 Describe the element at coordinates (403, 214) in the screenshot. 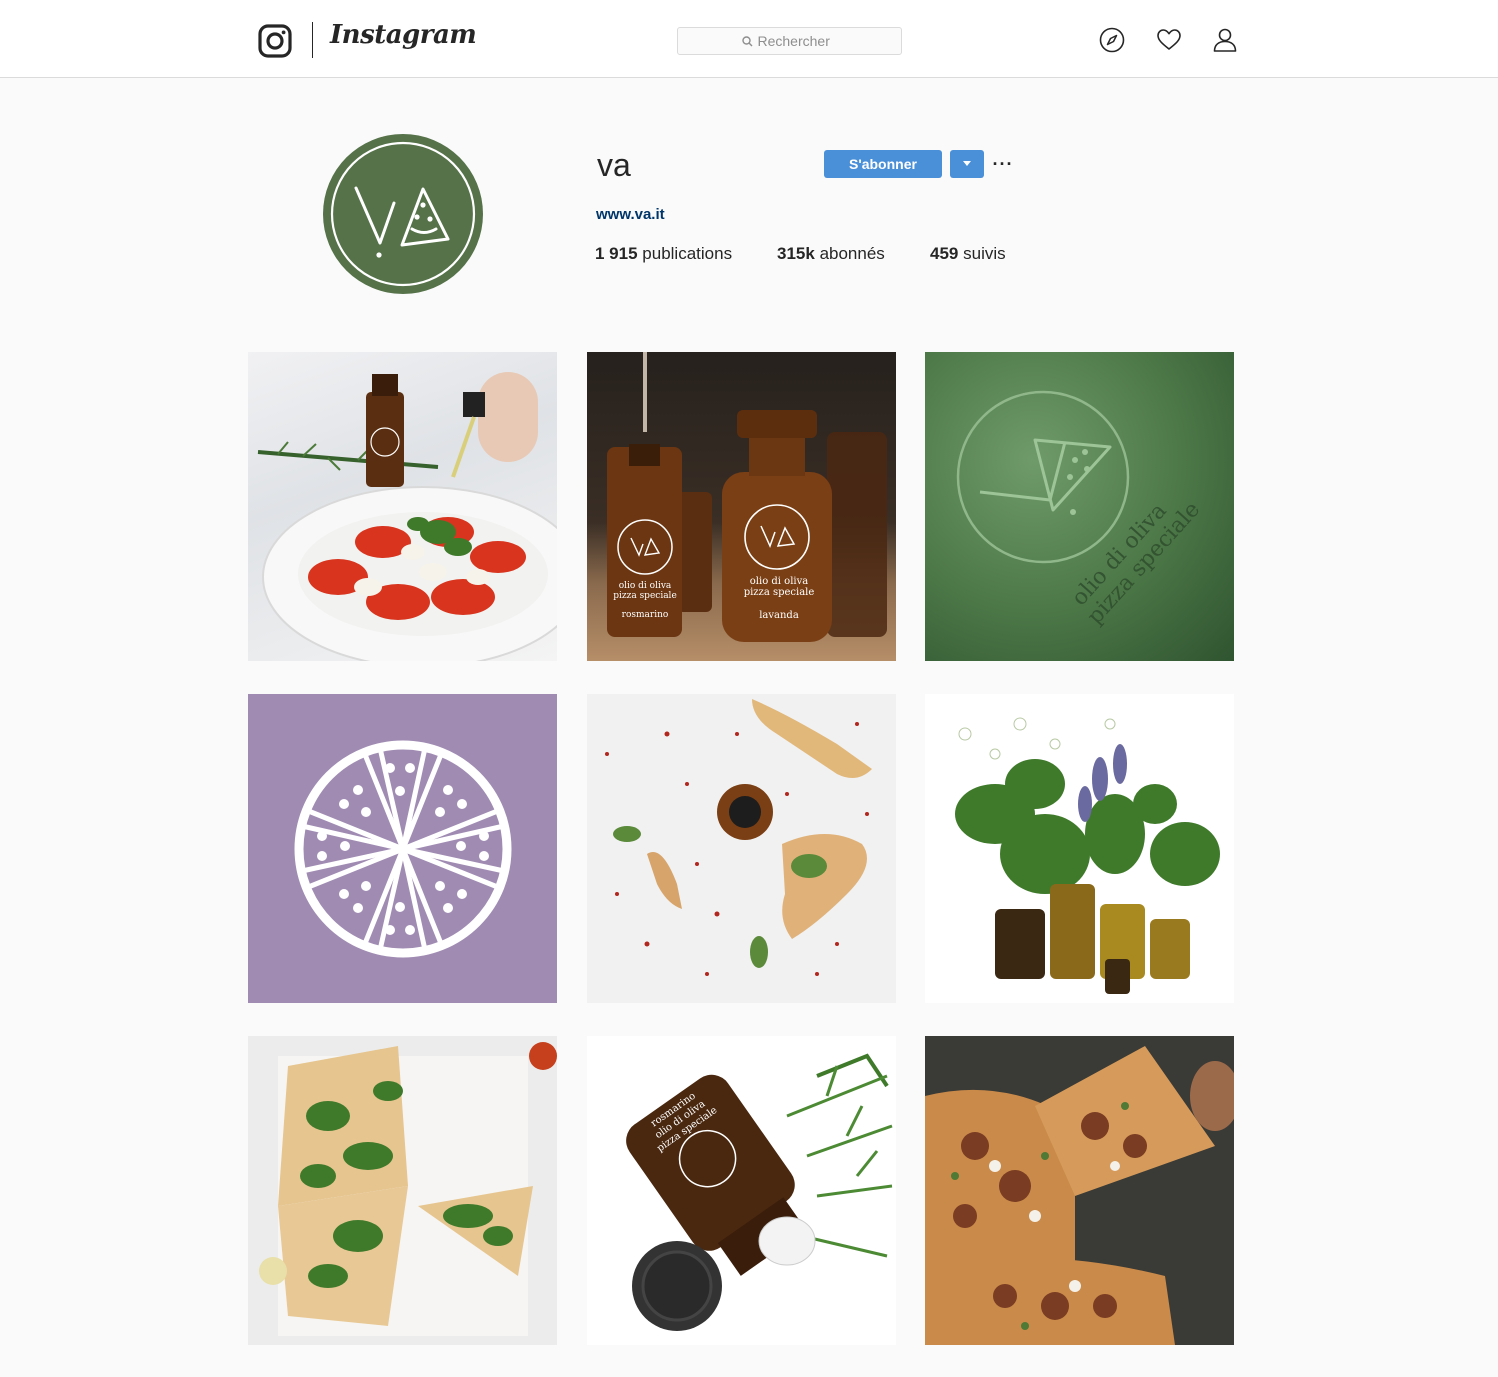

I see `profile-avatar` at that location.